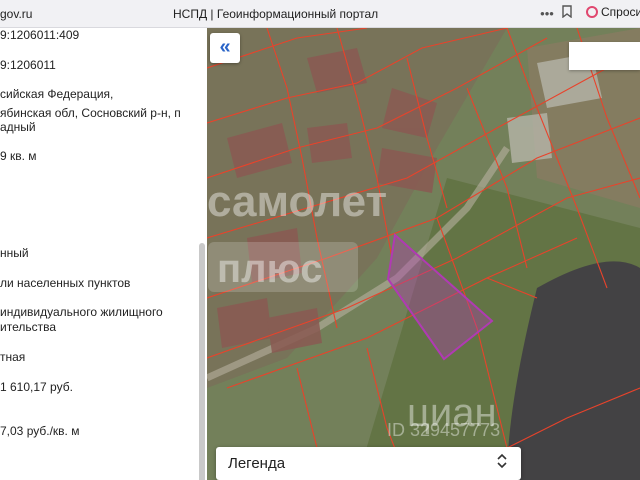 Image resolution: width=640 pixels, height=480 pixels. What do you see at coordinates (57, 94) in the screenshot?
I see `address-line-1: сийская Федерация,` at bounding box center [57, 94].